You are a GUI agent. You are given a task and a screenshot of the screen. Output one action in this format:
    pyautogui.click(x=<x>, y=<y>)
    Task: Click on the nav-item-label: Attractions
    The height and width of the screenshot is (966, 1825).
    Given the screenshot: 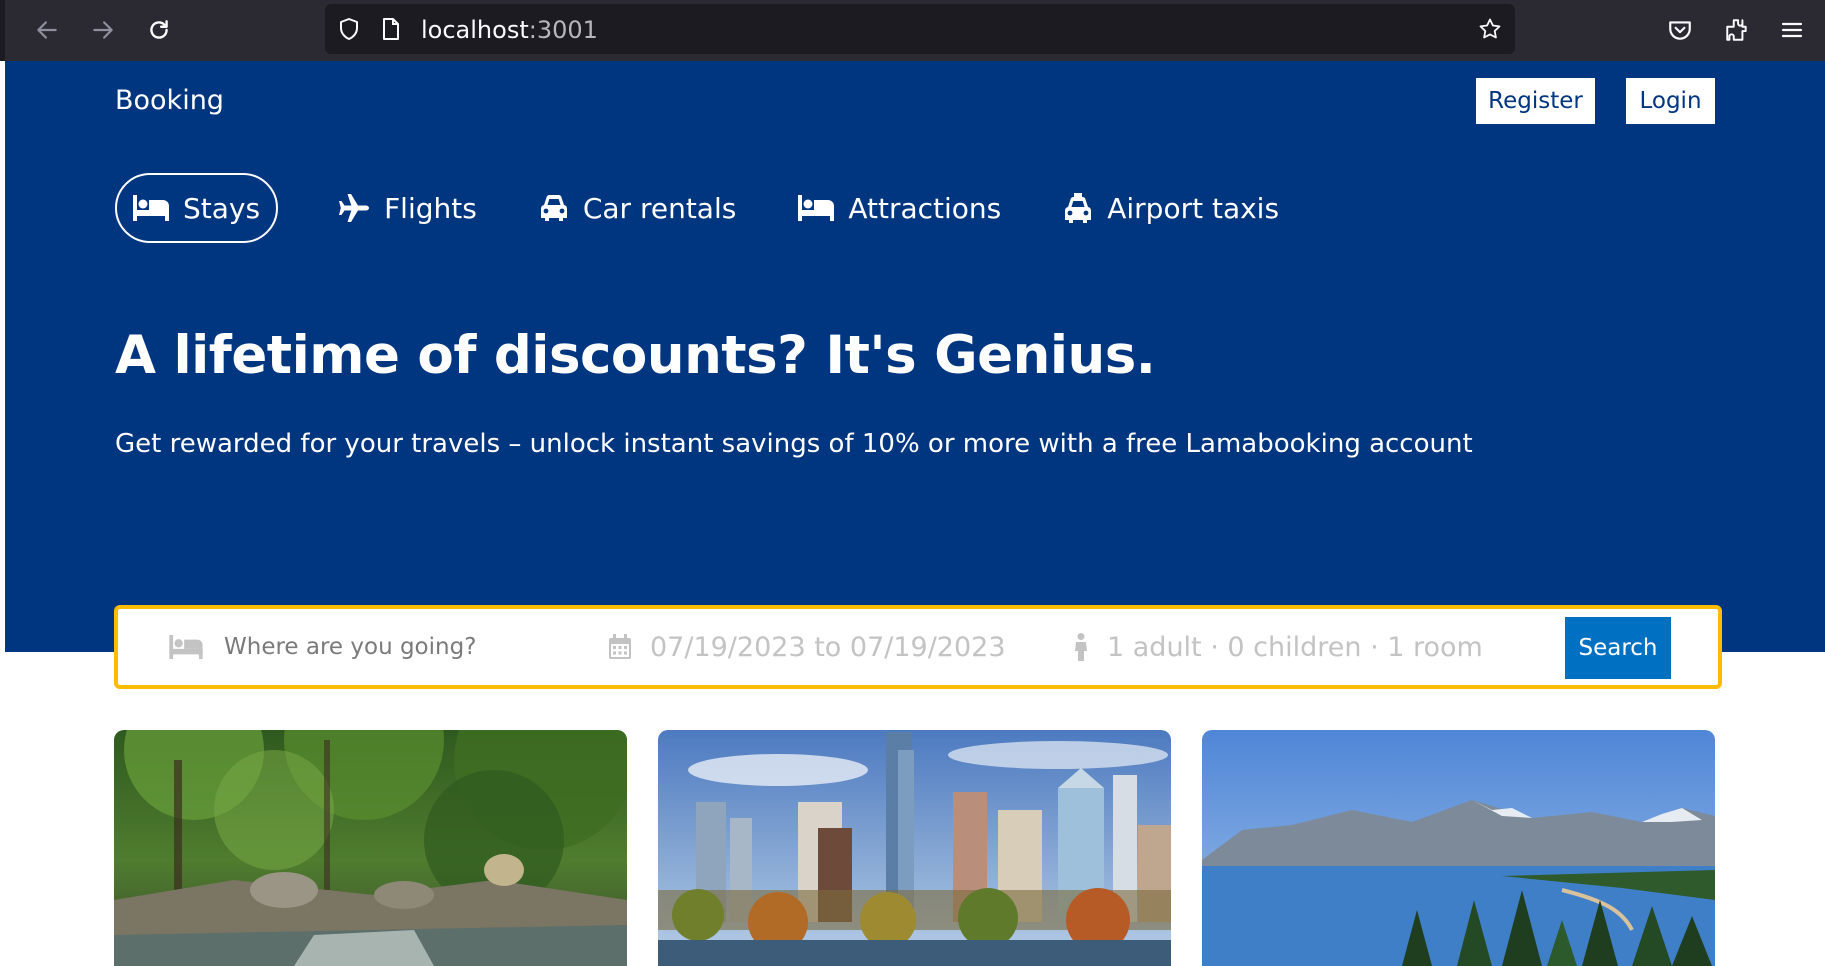 What is the action you would take?
    pyautogui.click(x=925, y=208)
    